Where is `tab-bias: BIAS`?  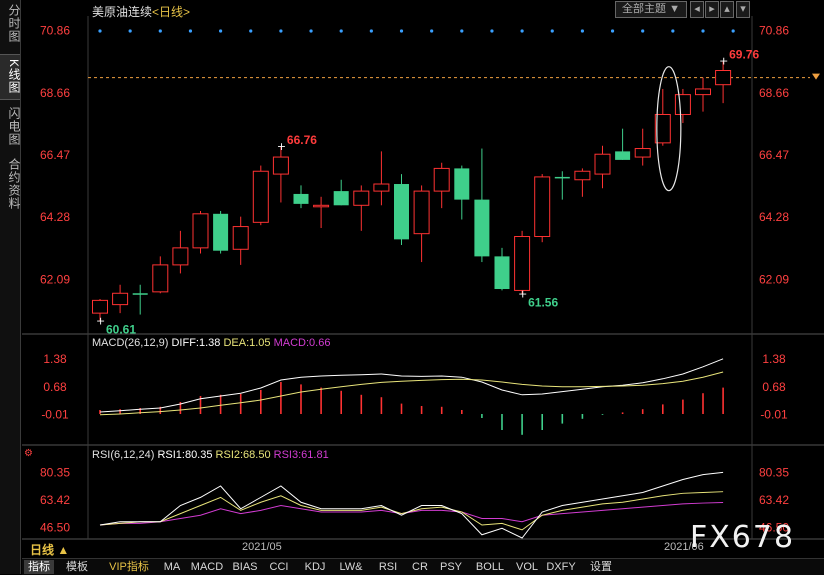
tab-bias: BIAS is located at coordinates (245, 567).